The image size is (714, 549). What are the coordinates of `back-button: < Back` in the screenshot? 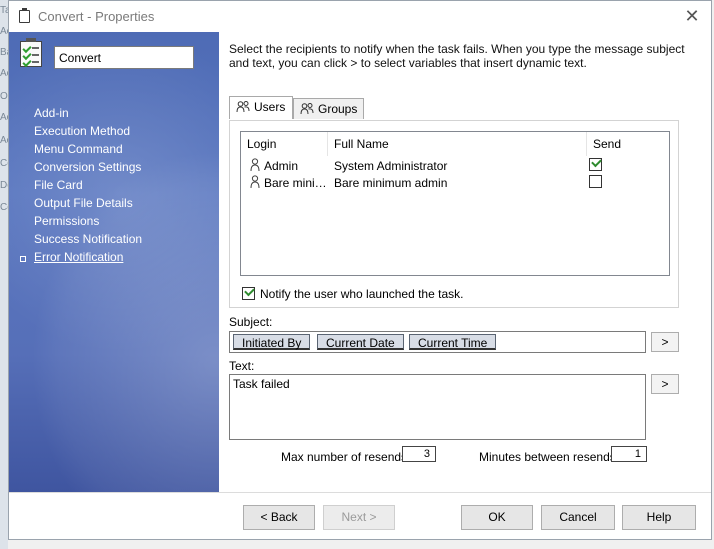 It's located at (279, 517).